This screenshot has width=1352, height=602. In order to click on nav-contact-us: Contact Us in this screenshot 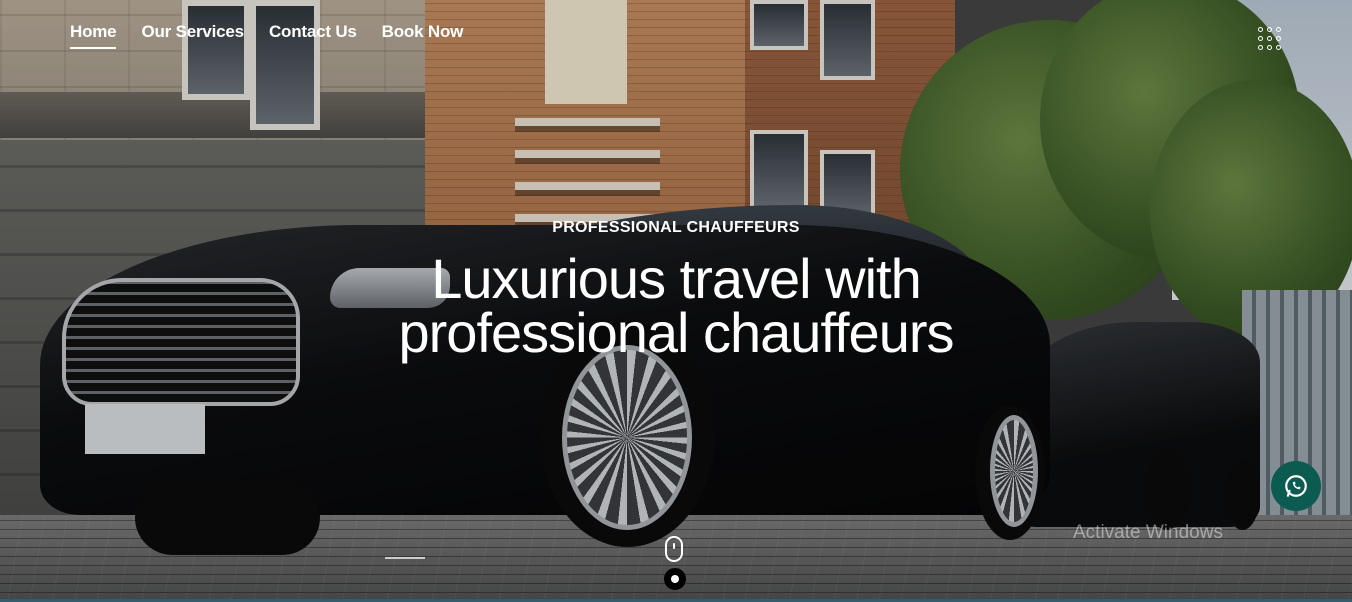, I will do `click(313, 35)`.